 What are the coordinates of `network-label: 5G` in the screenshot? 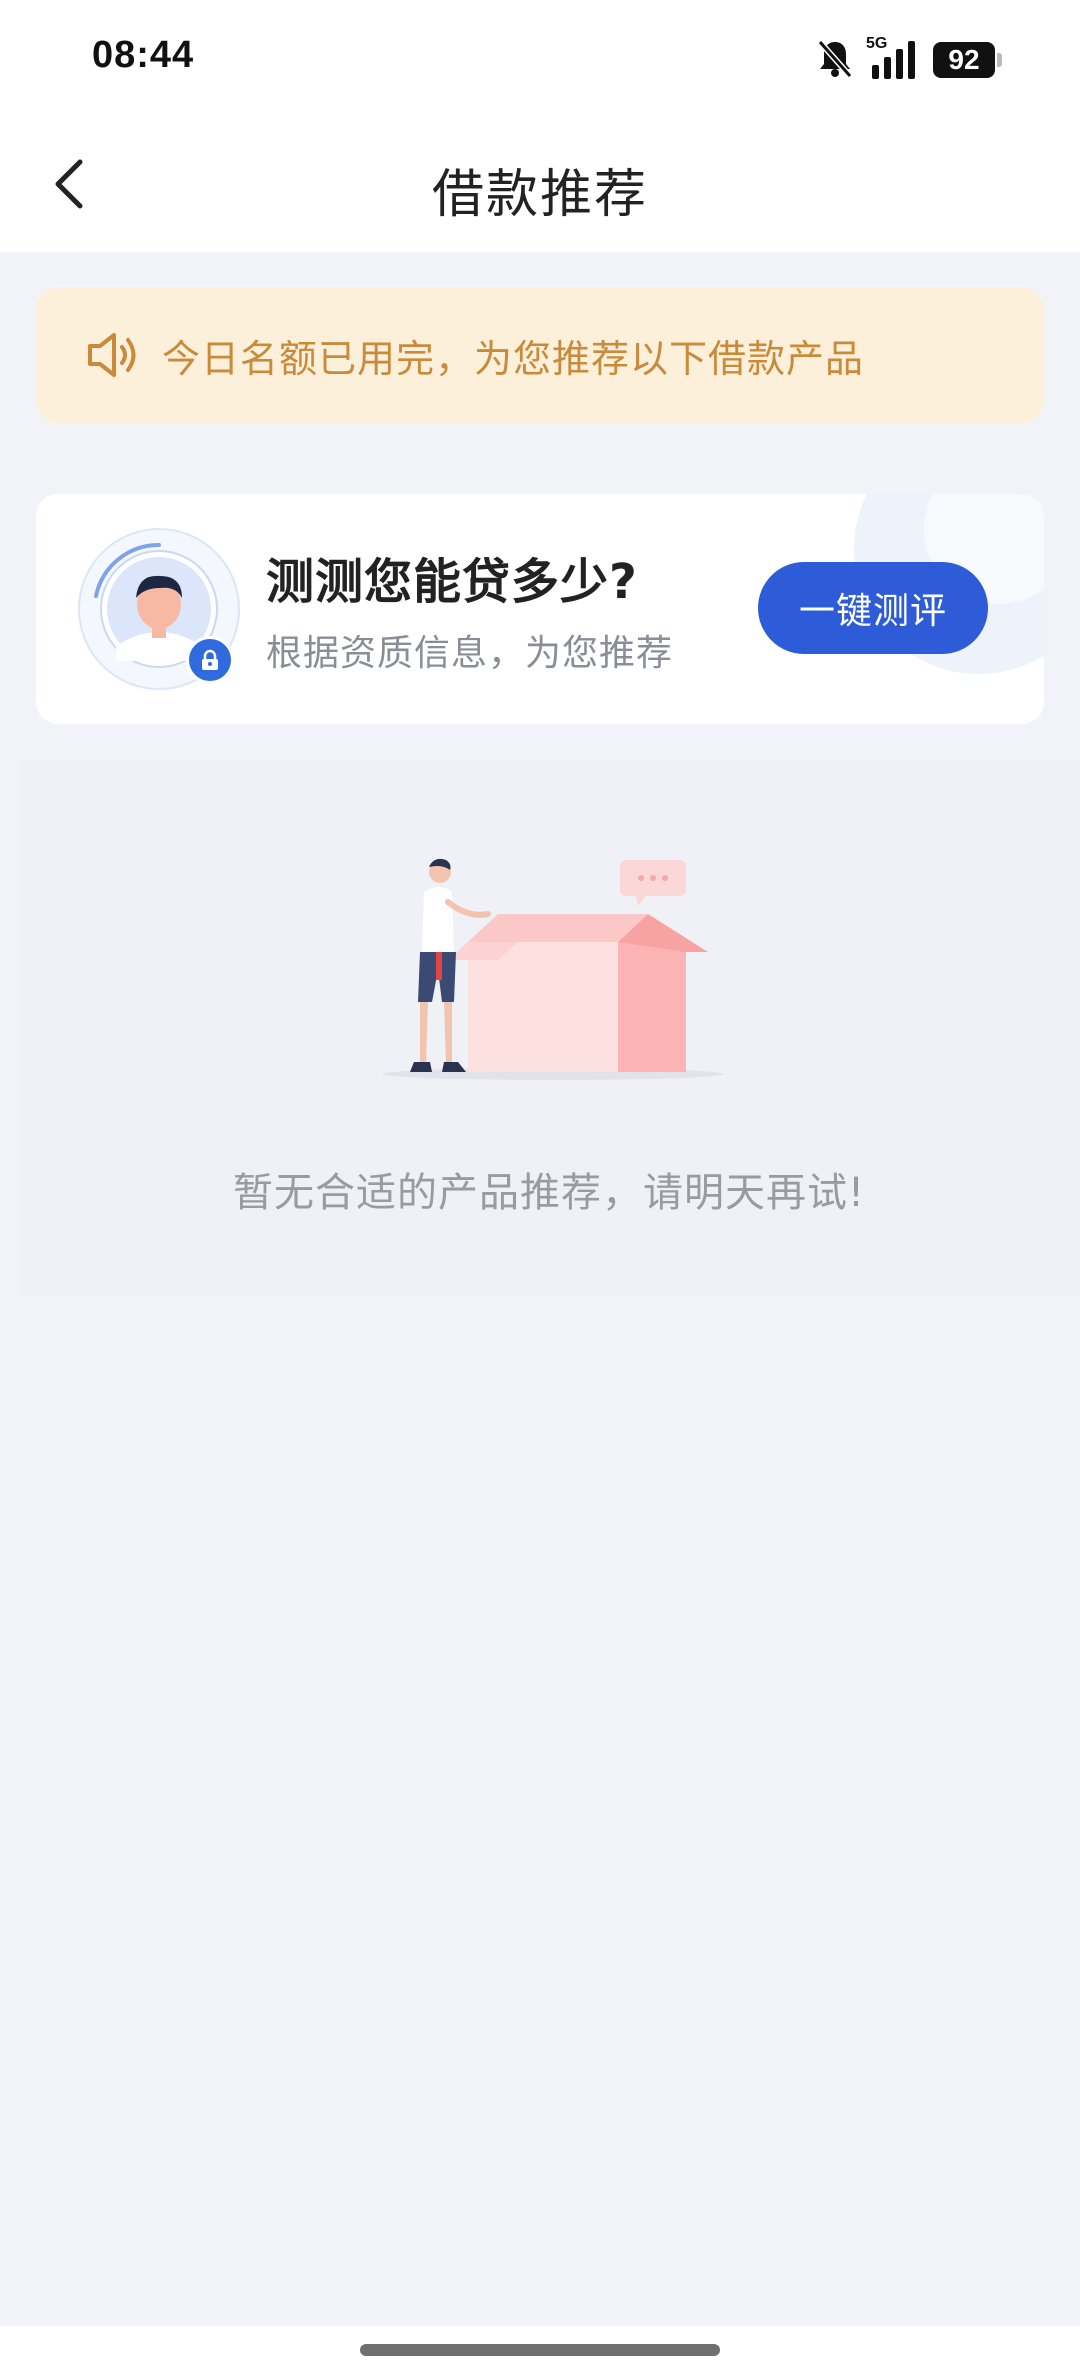 It's located at (877, 43).